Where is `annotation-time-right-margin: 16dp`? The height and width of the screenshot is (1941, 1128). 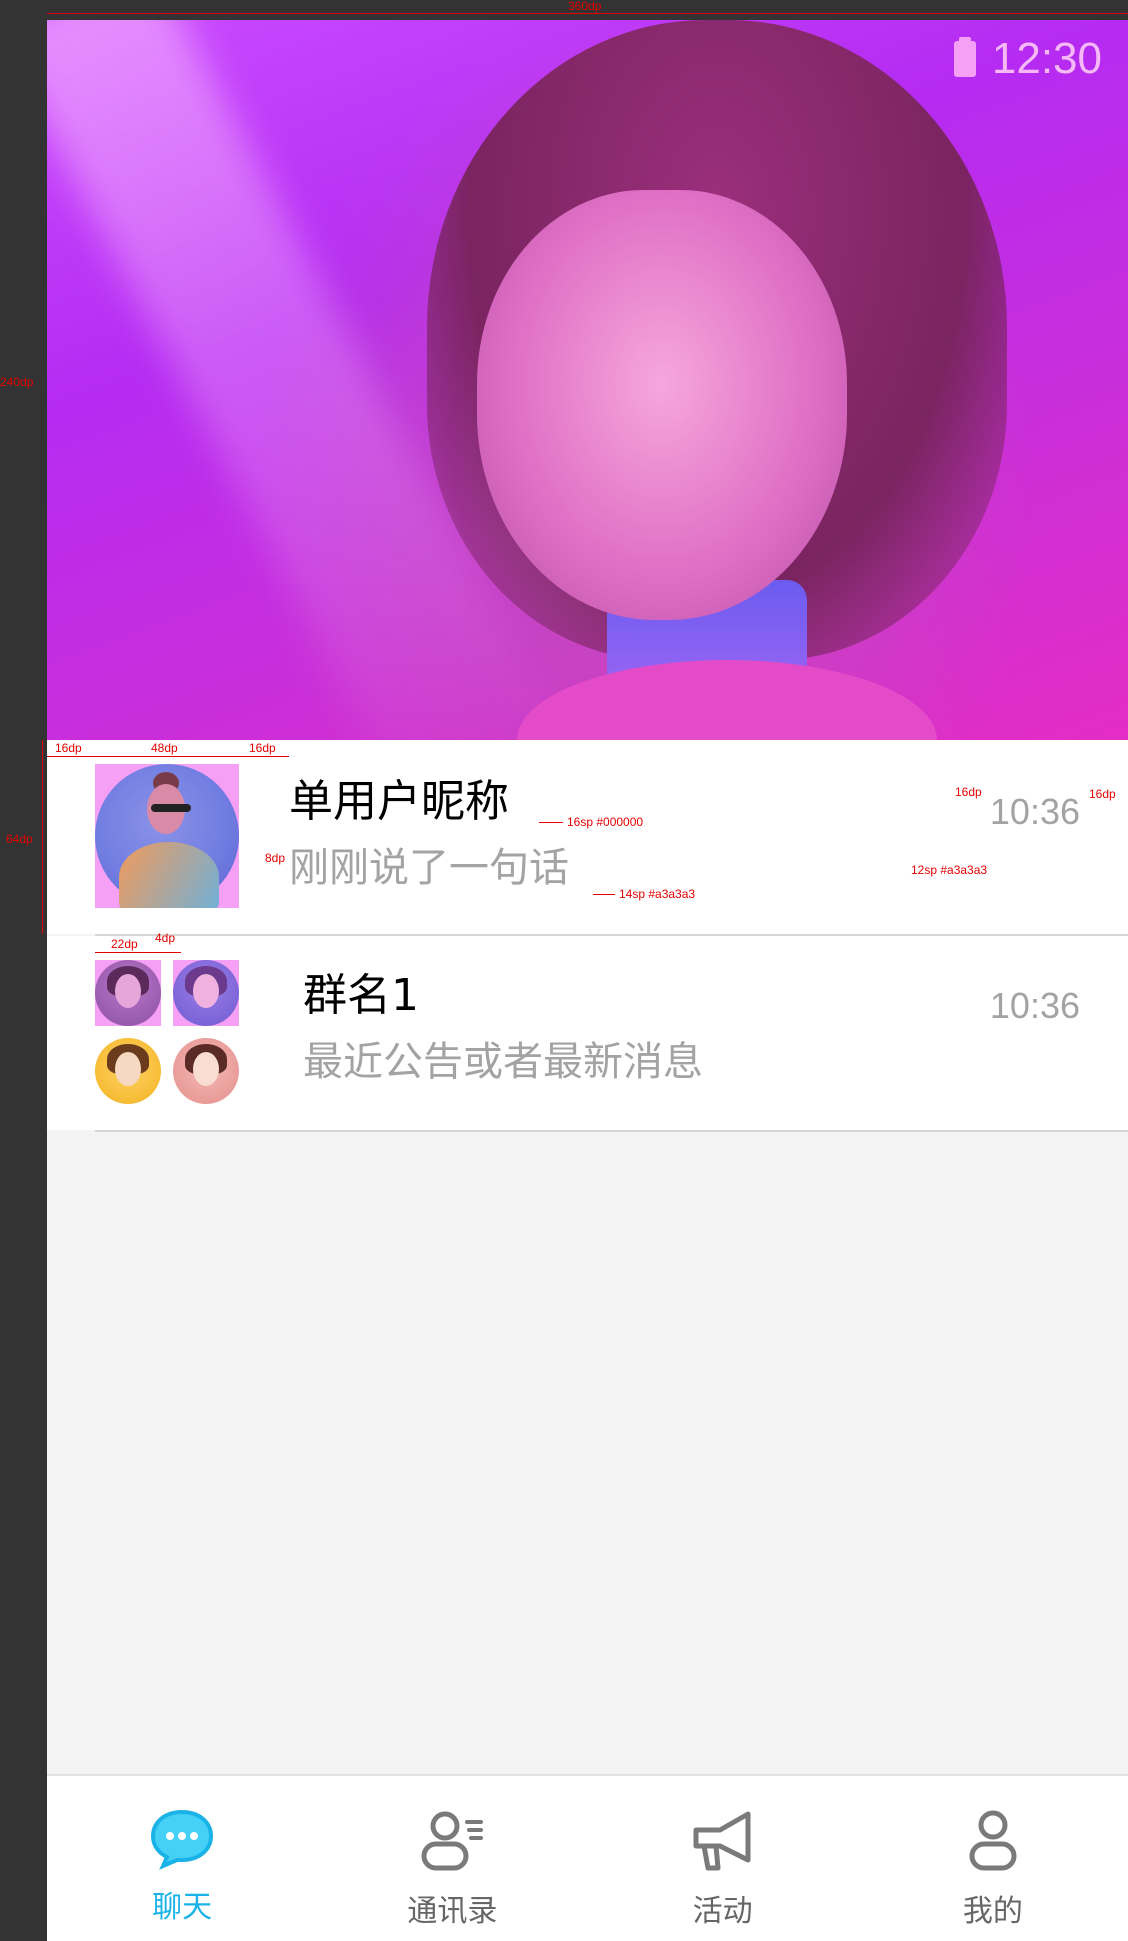 annotation-time-right-margin: 16dp is located at coordinates (1102, 794).